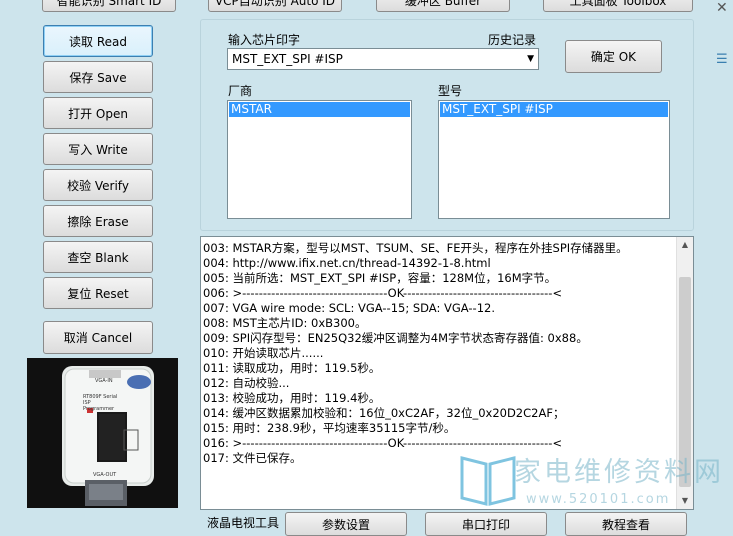 The image size is (733, 536). I want to click on log-line: 013: 校验成功，用时：119.4秒。, so click(292, 398).